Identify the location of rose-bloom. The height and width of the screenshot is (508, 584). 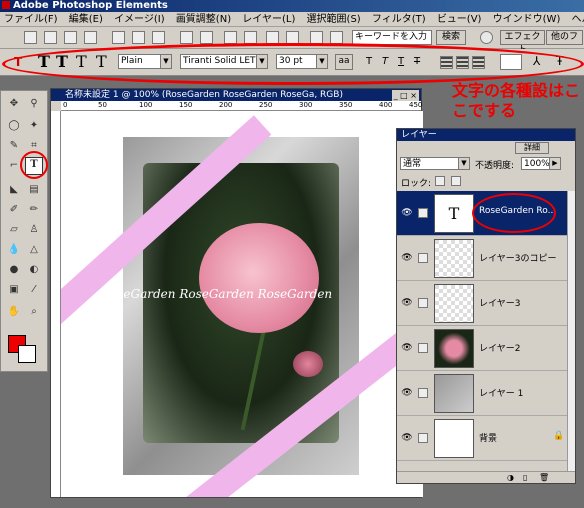
(259, 278).